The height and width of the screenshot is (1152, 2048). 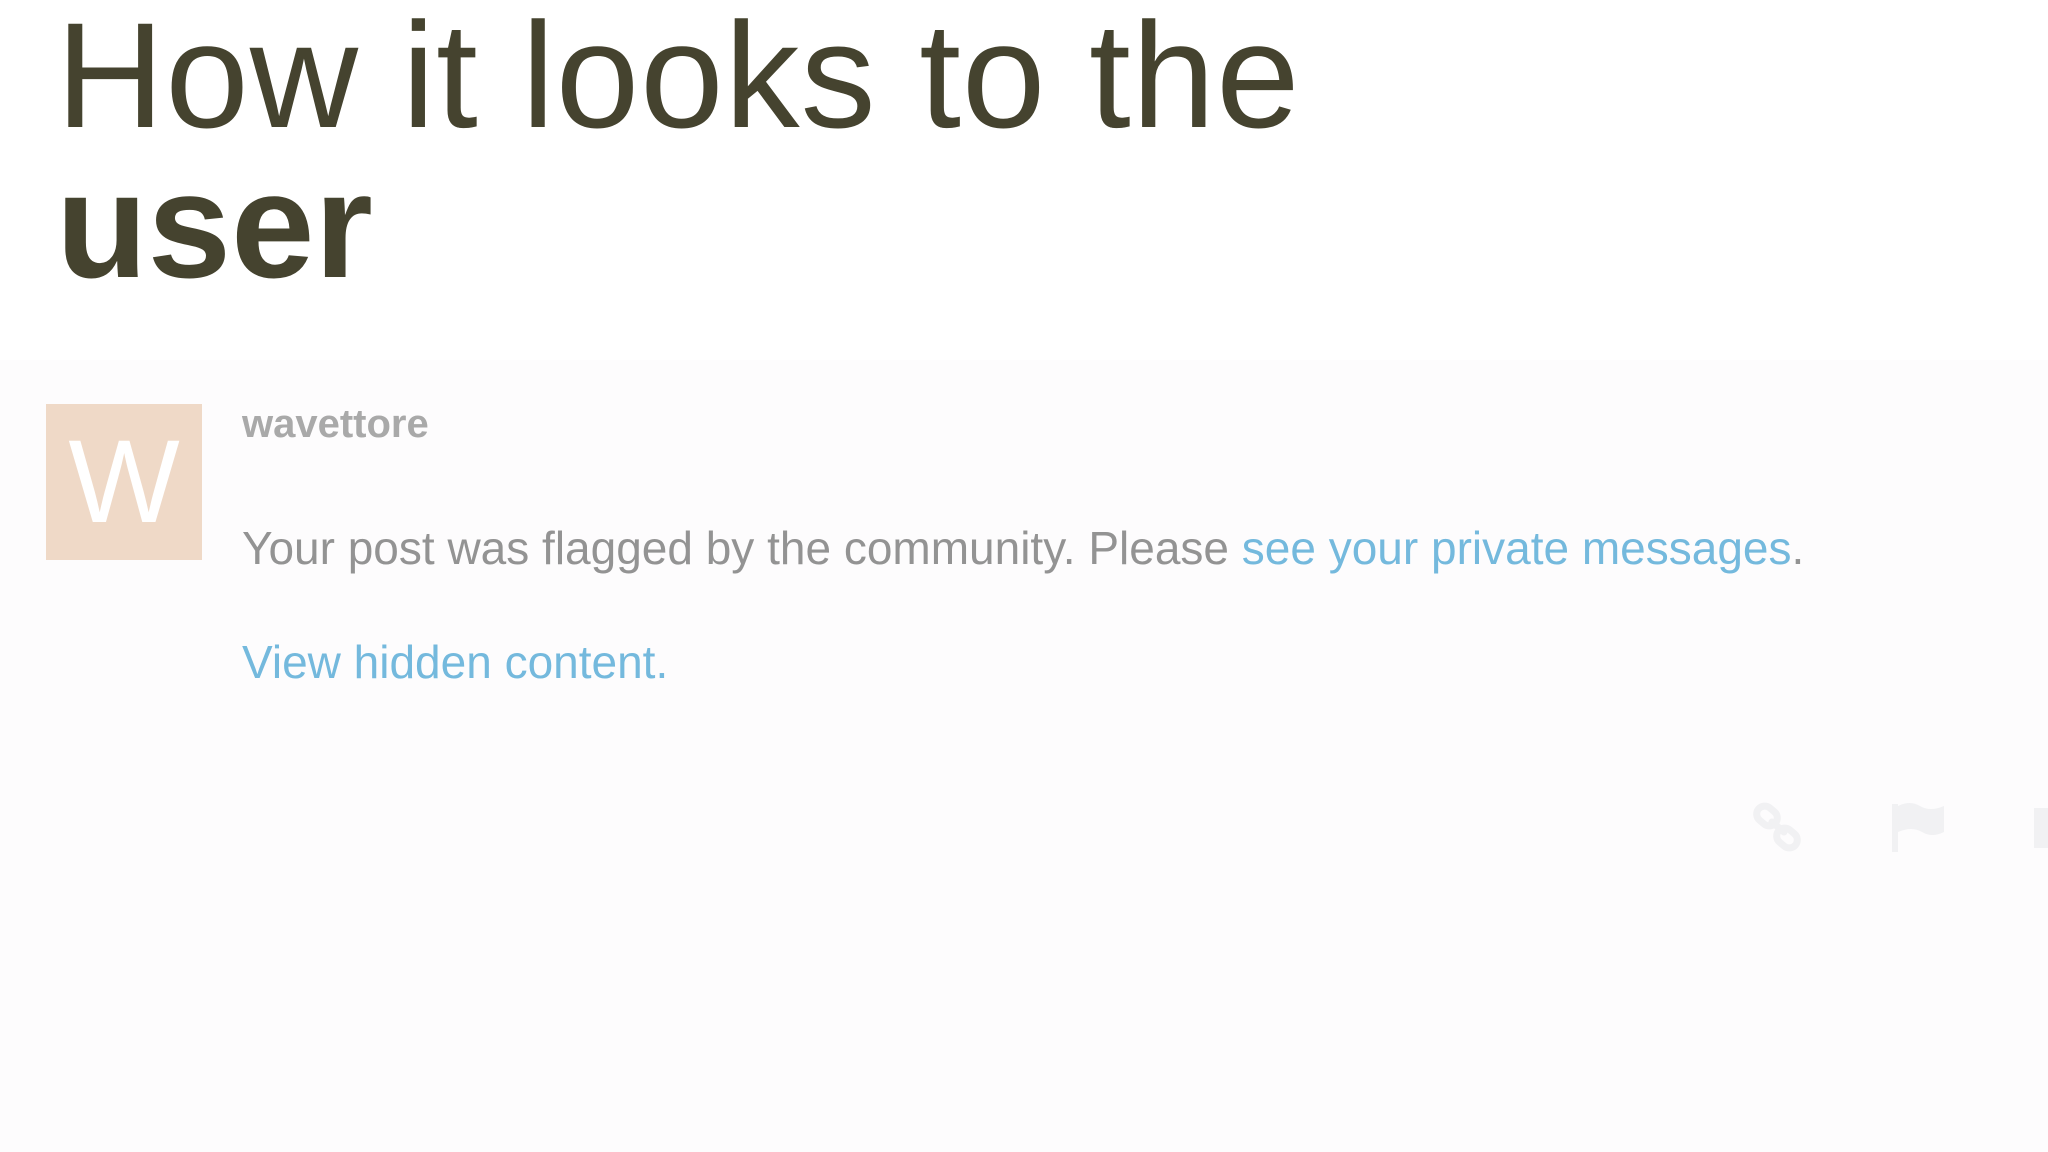 What do you see at coordinates (335, 424) in the screenshot?
I see `username: wavettore` at bounding box center [335, 424].